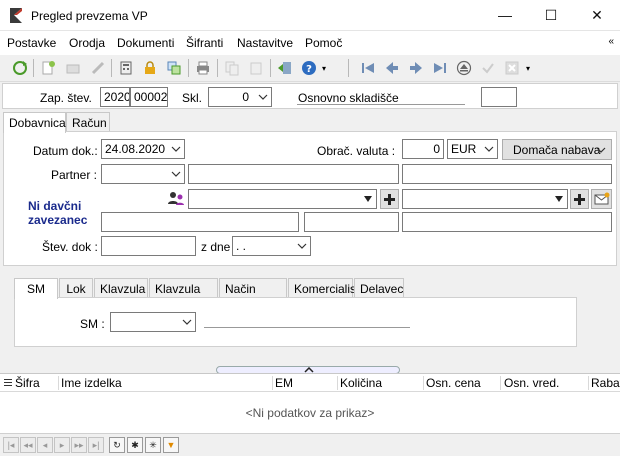 This screenshot has height=456, width=620. I want to click on cancel-x-icon, so click(512, 68).